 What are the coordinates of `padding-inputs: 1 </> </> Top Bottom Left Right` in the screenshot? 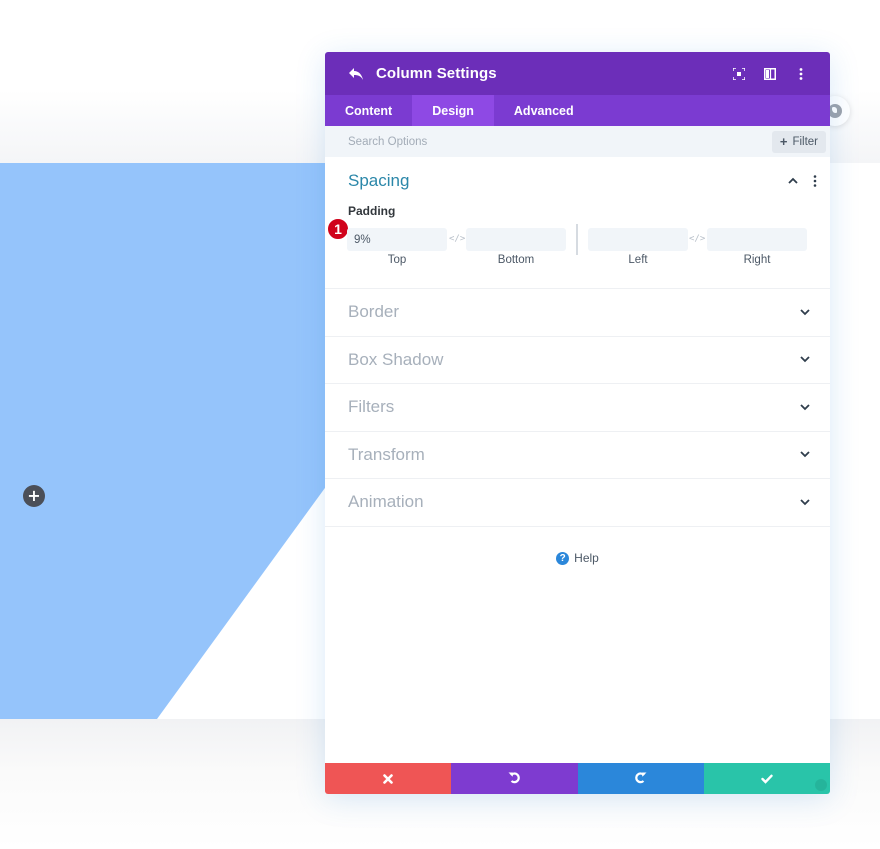 It's located at (577, 241).